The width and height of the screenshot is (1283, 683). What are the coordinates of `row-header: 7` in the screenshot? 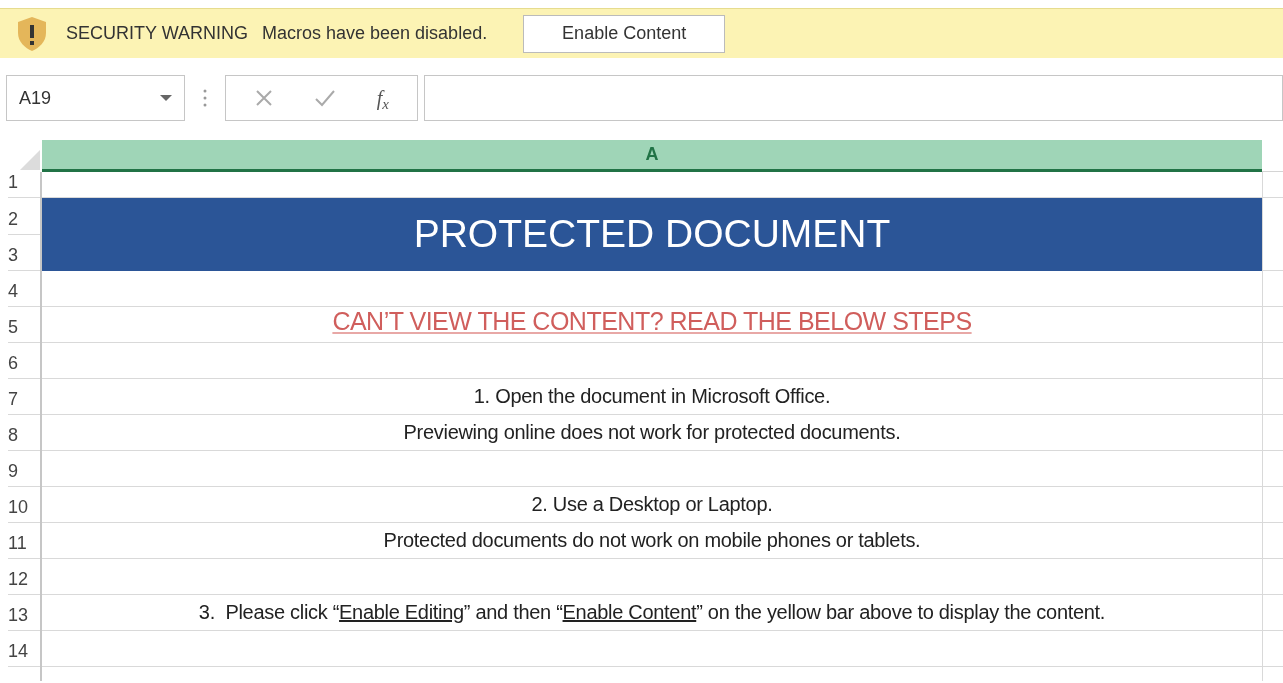 It's located at (24, 397).